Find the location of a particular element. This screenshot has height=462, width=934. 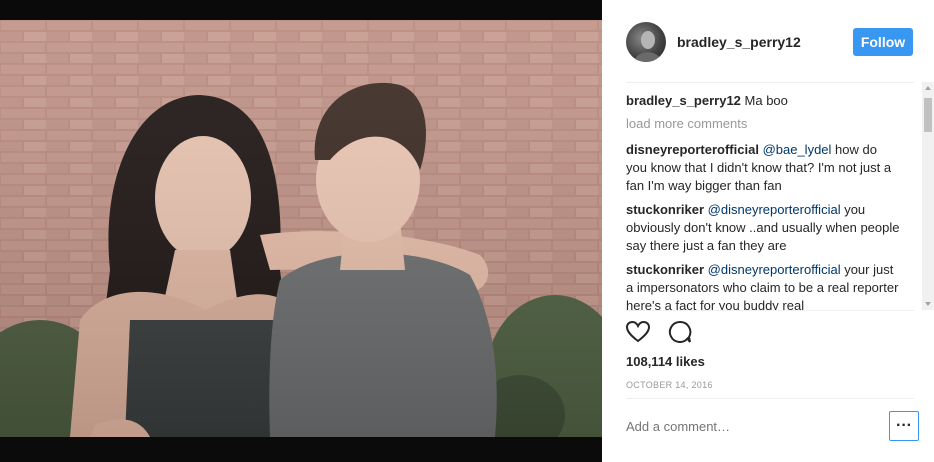

scroll-up-arrow-icon is located at coordinates (928, 88).